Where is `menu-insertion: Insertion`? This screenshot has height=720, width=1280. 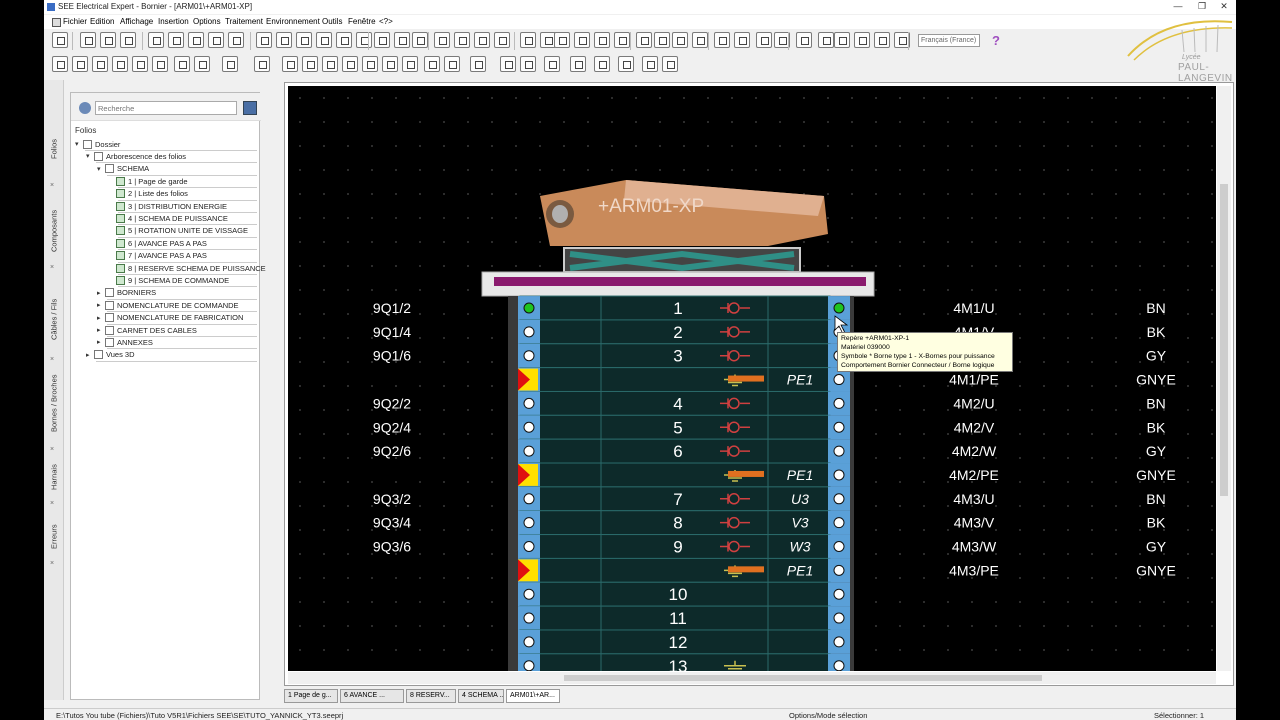
menu-insertion: Insertion is located at coordinates (173, 21).